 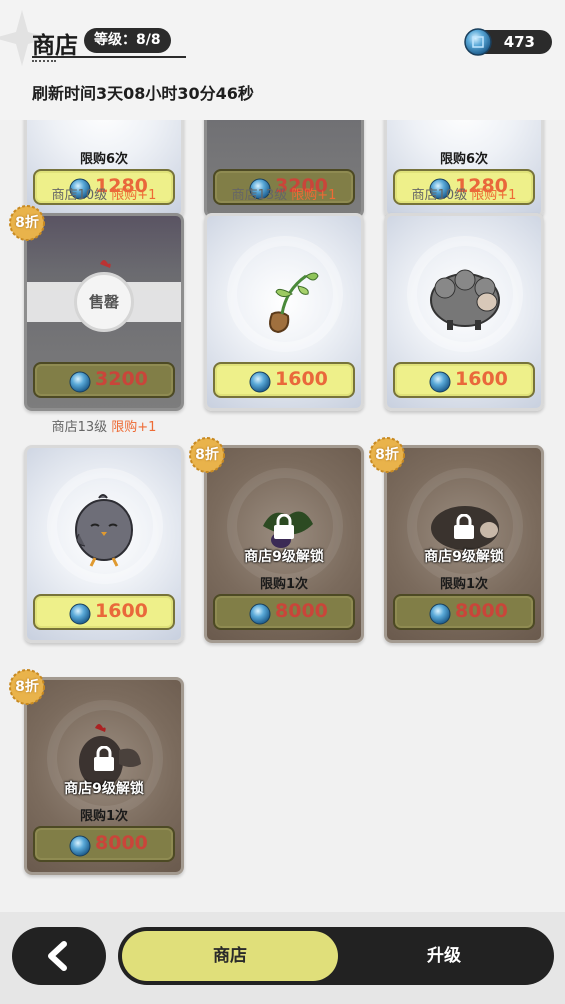 I want to click on tab-bar: 商店 升级, so click(x=336, y=956).